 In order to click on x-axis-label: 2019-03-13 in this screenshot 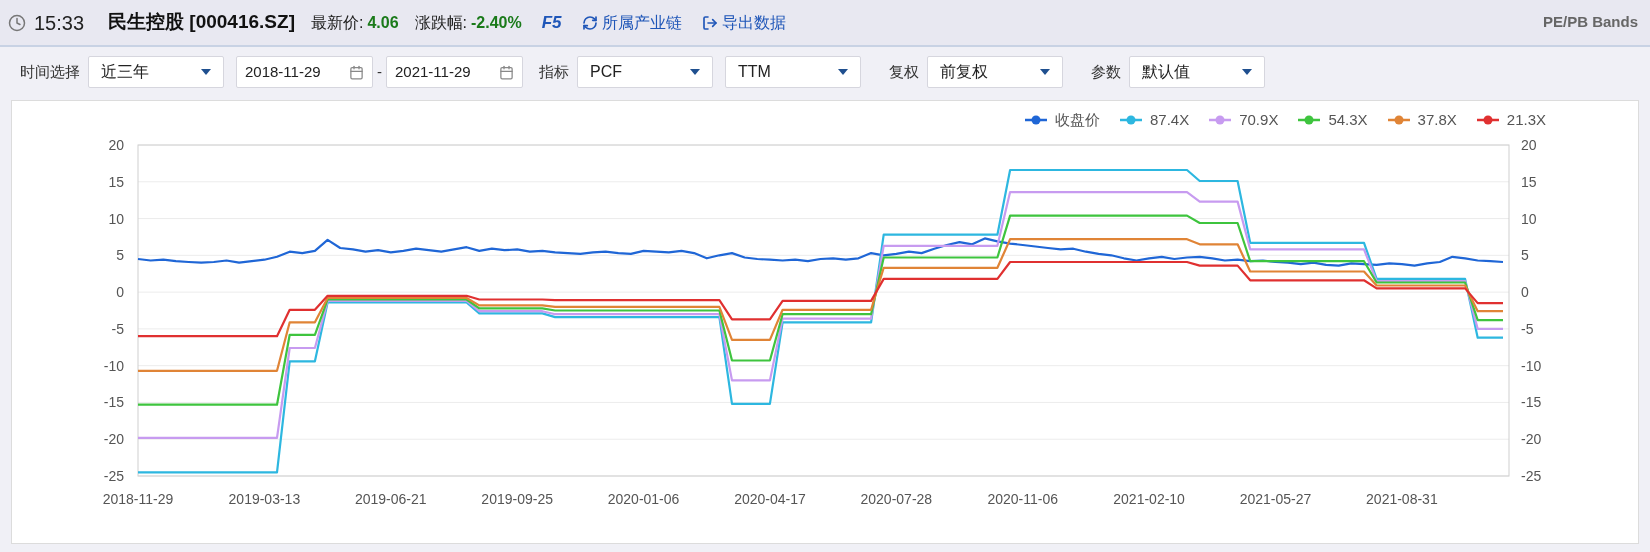, I will do `click(264, 499)`.